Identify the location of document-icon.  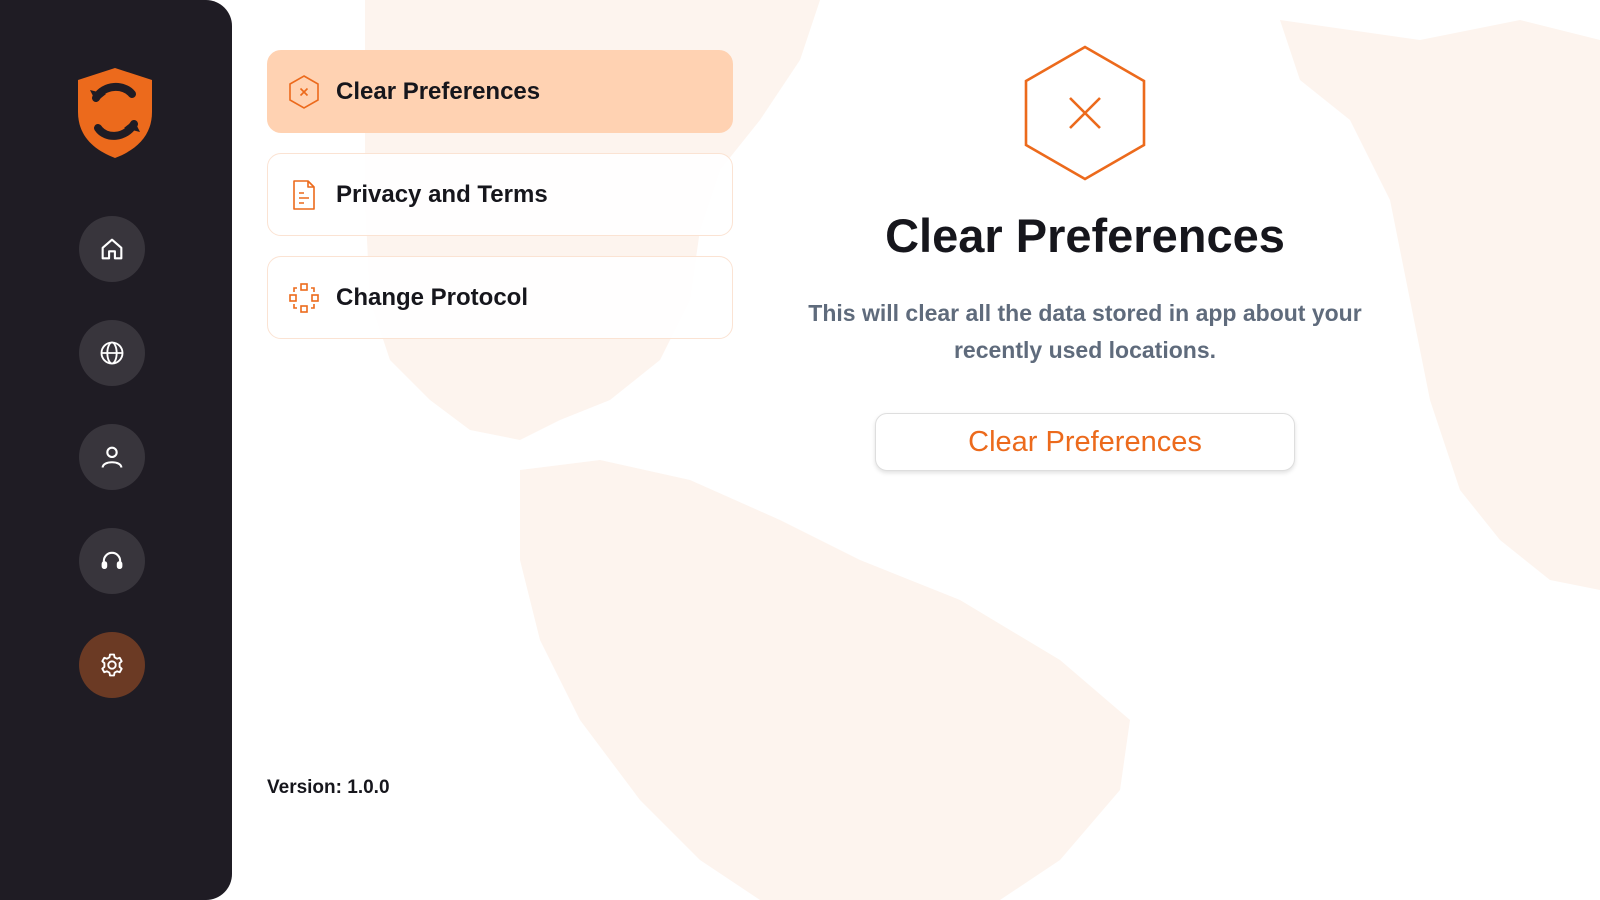
(304, 195).